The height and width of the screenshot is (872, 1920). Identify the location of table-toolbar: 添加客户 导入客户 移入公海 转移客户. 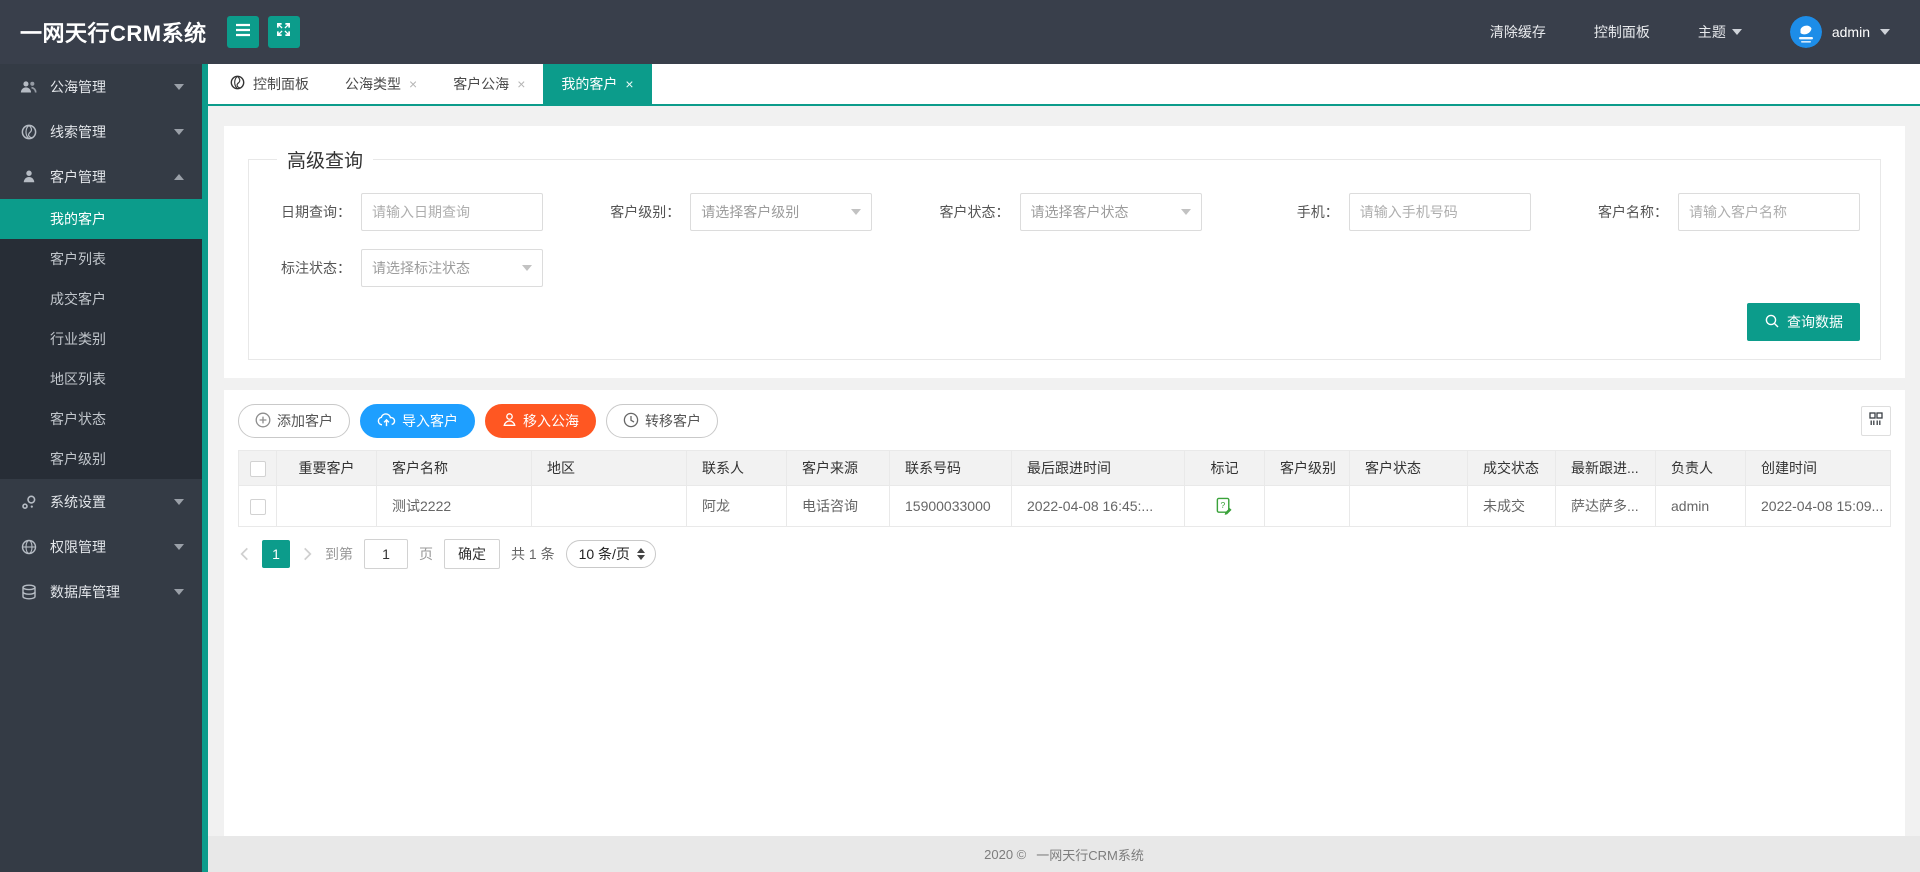
(1064, 421).